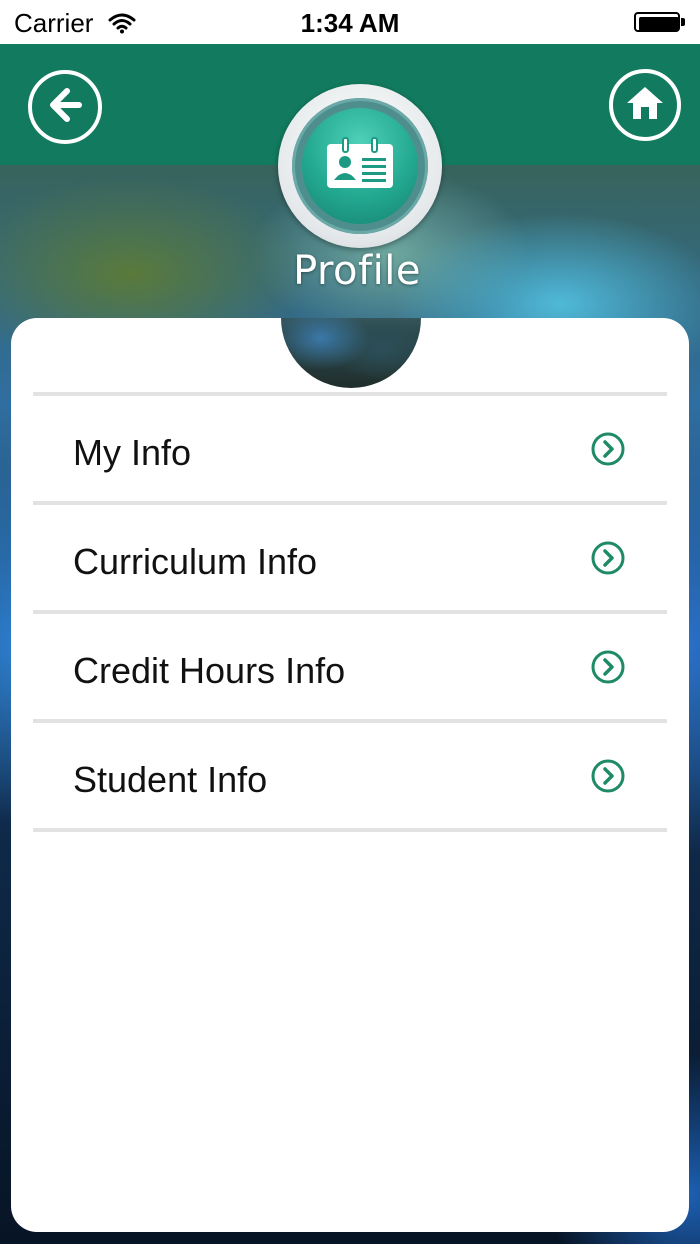 This screenshot has height=1244, width=700. What do you see at coordinates (350, 668) in the screenshot?
I see `menu-item-credit-hours-info: Credit Hours Info` at bounding box center [350, 668].